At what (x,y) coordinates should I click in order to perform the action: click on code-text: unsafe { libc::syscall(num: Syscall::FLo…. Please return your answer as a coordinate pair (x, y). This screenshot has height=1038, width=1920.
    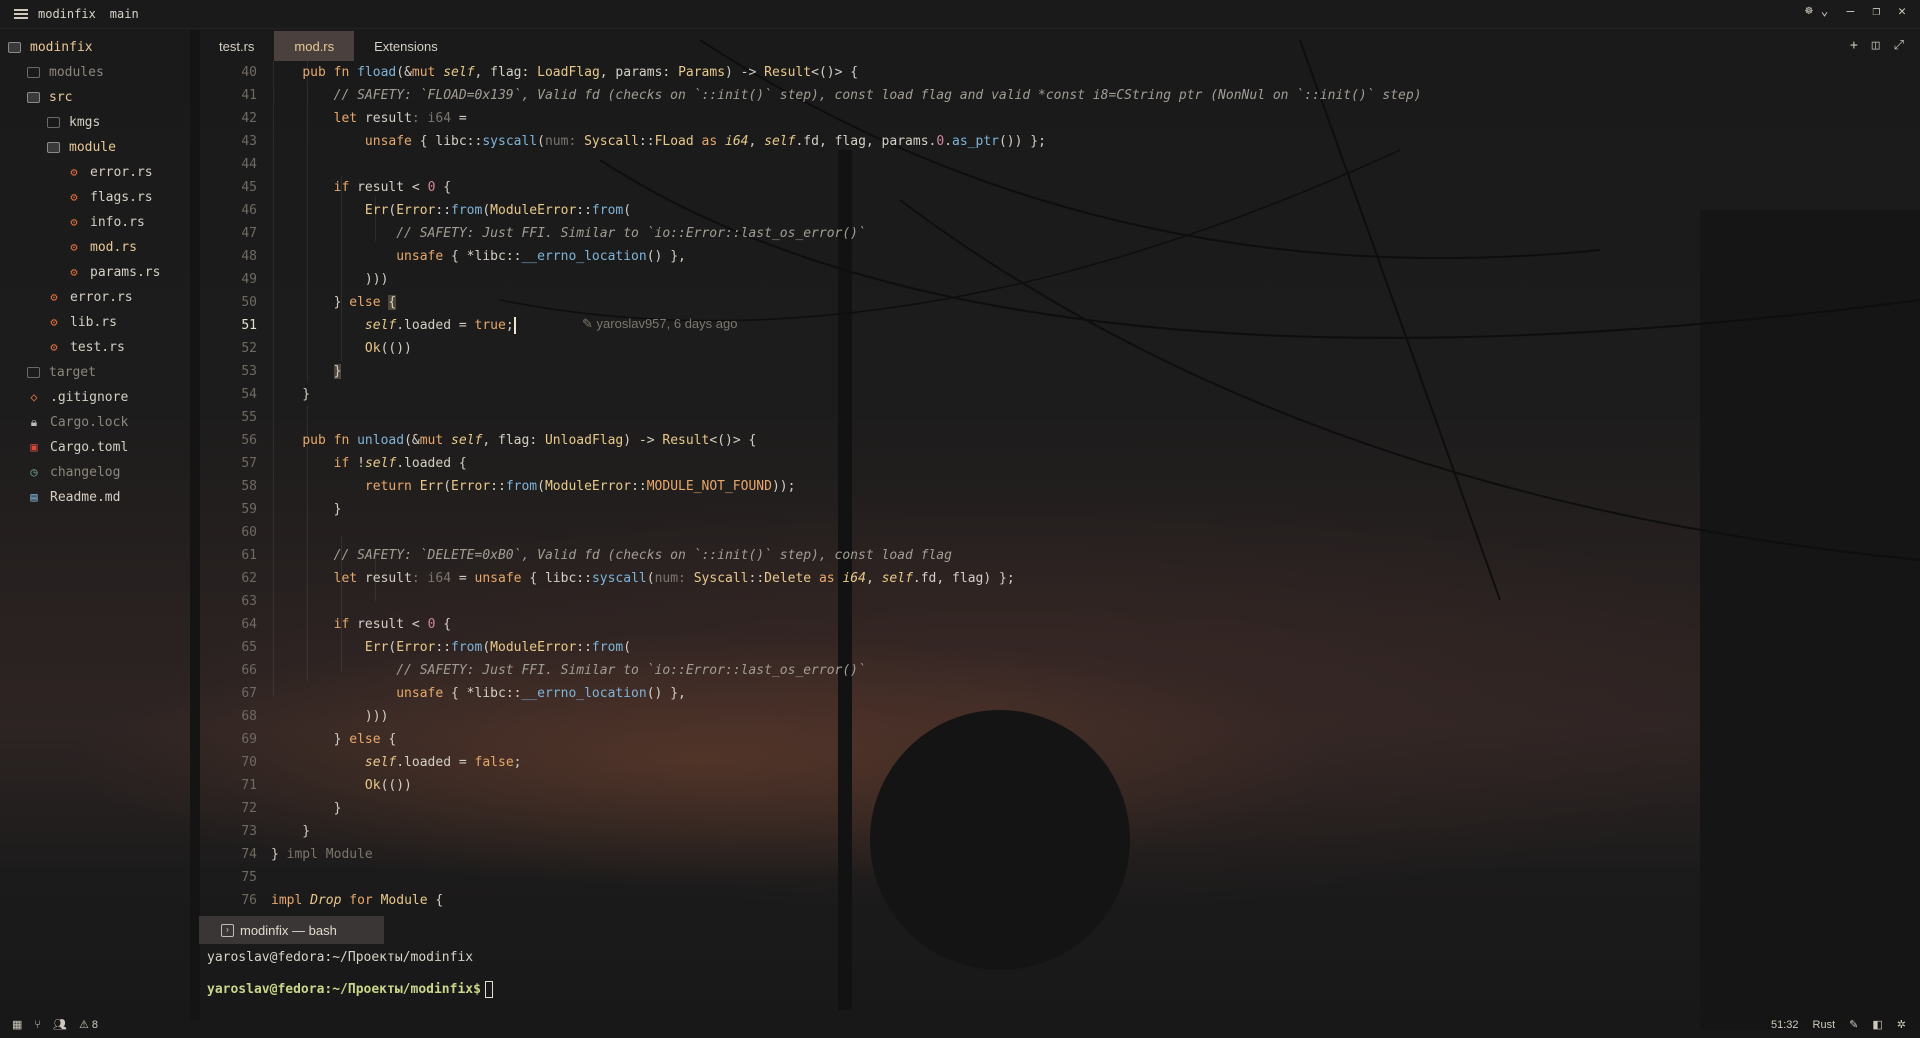
    Looking at the image, I should click on (705, 141).